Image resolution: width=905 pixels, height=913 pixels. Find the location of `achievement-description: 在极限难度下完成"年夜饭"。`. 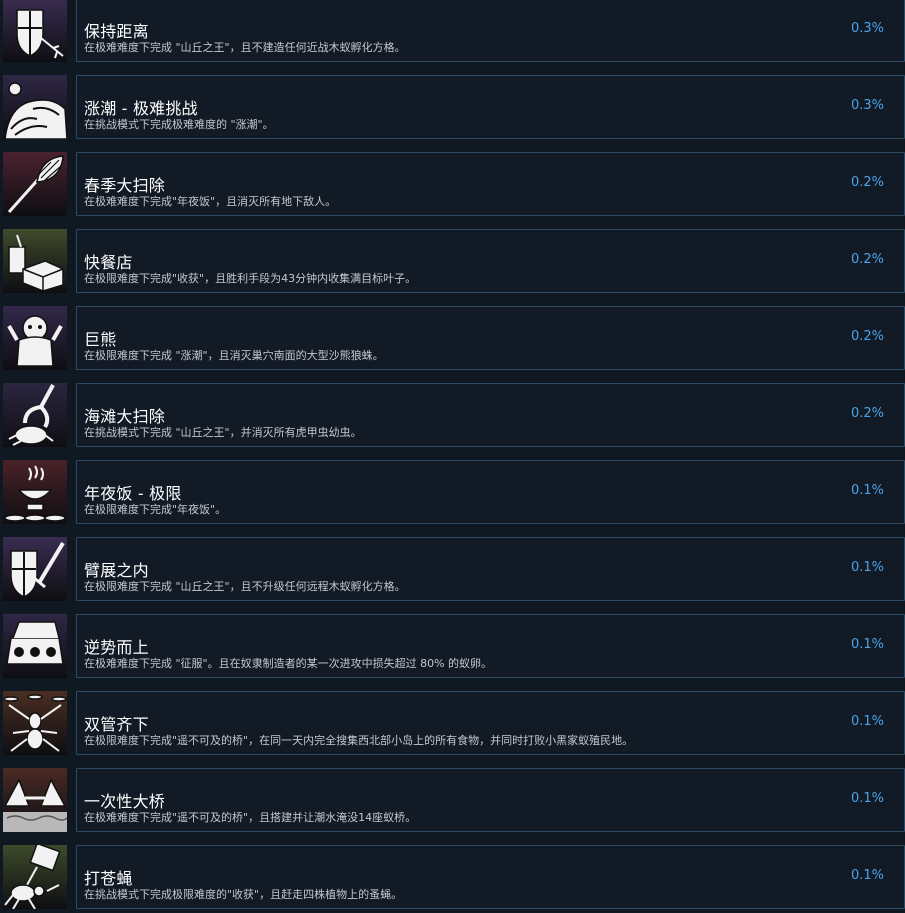

achievement-description: 在极限难度下完成"年夜饭"。 is located at coordinates (155, 509).